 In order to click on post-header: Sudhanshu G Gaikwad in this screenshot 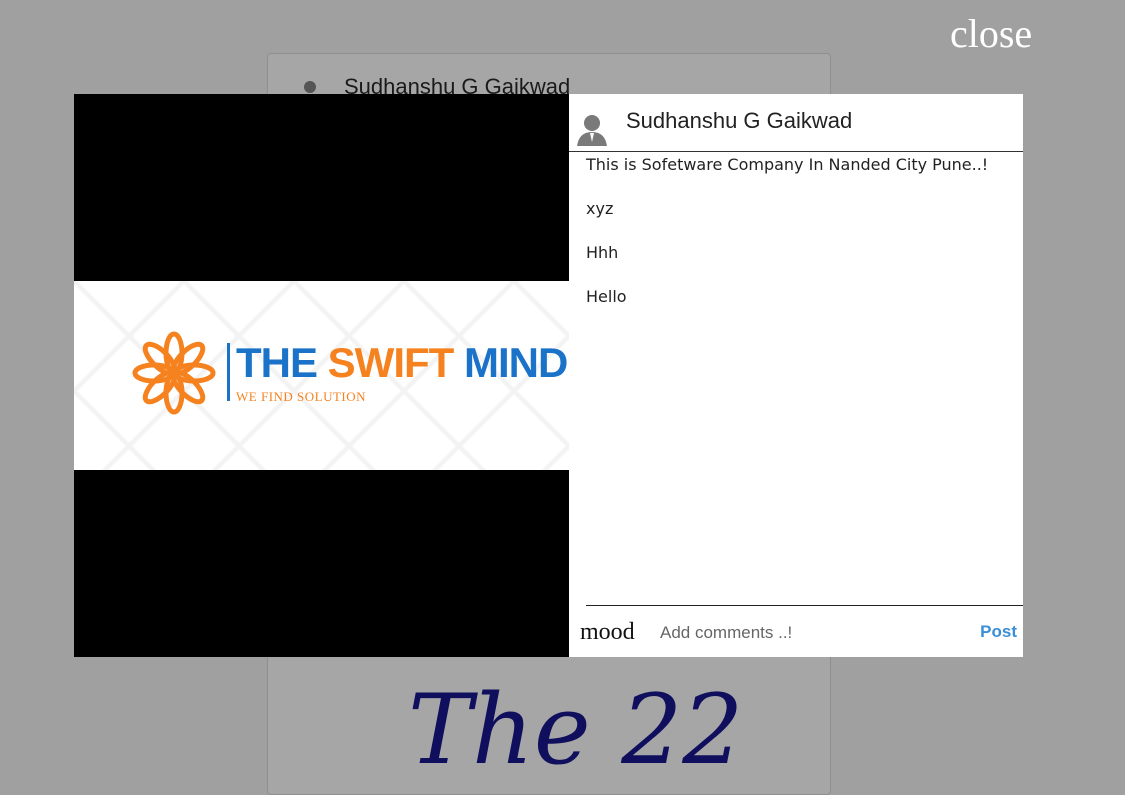, I will do `click(796, 123)`.